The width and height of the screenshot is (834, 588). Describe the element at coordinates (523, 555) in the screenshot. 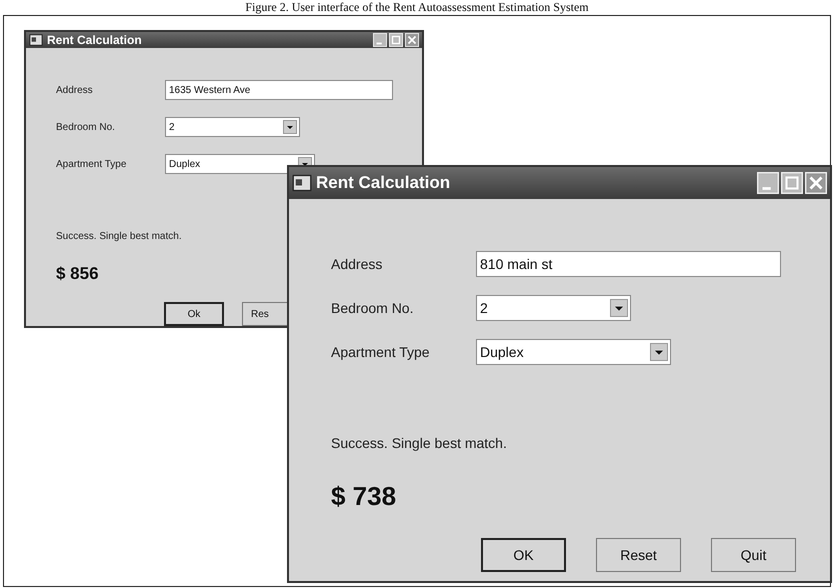

I see `dialog-button: OK` at that location.